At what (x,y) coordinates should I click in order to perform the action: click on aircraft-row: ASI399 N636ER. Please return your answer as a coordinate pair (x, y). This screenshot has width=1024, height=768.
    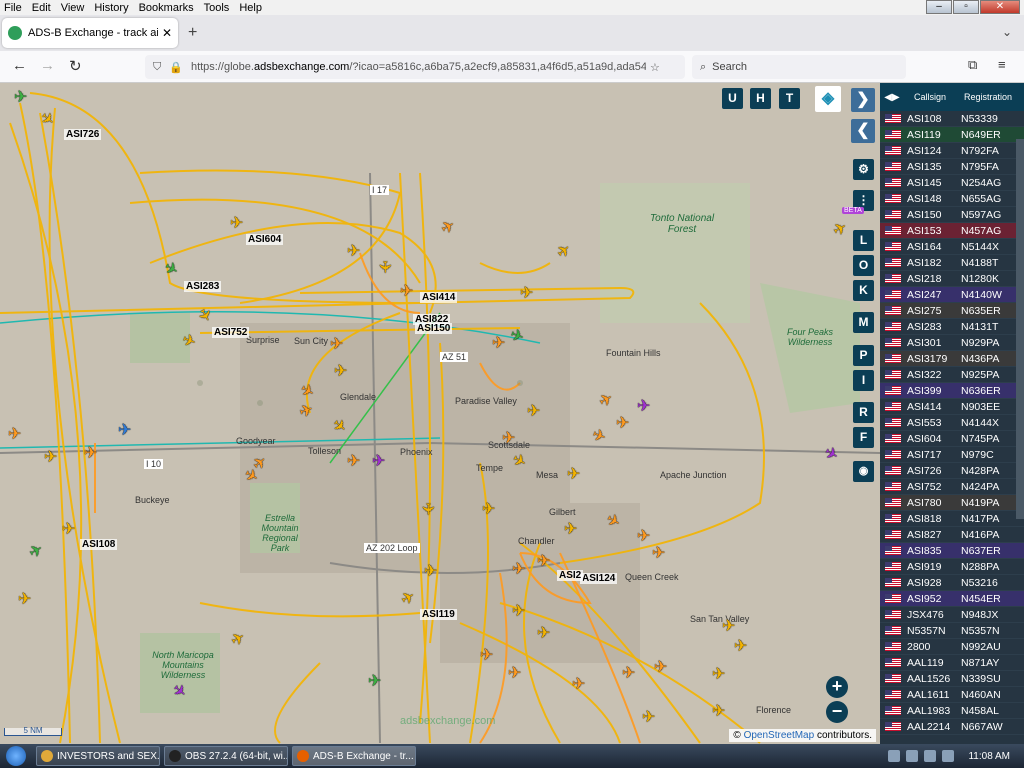
    Looking at the image, I should click on (952, 391).